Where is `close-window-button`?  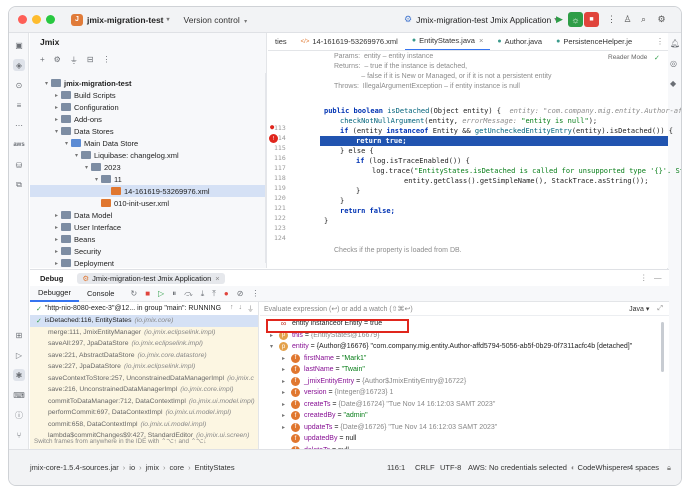 close-window-button is located at coordinates (22, 19).